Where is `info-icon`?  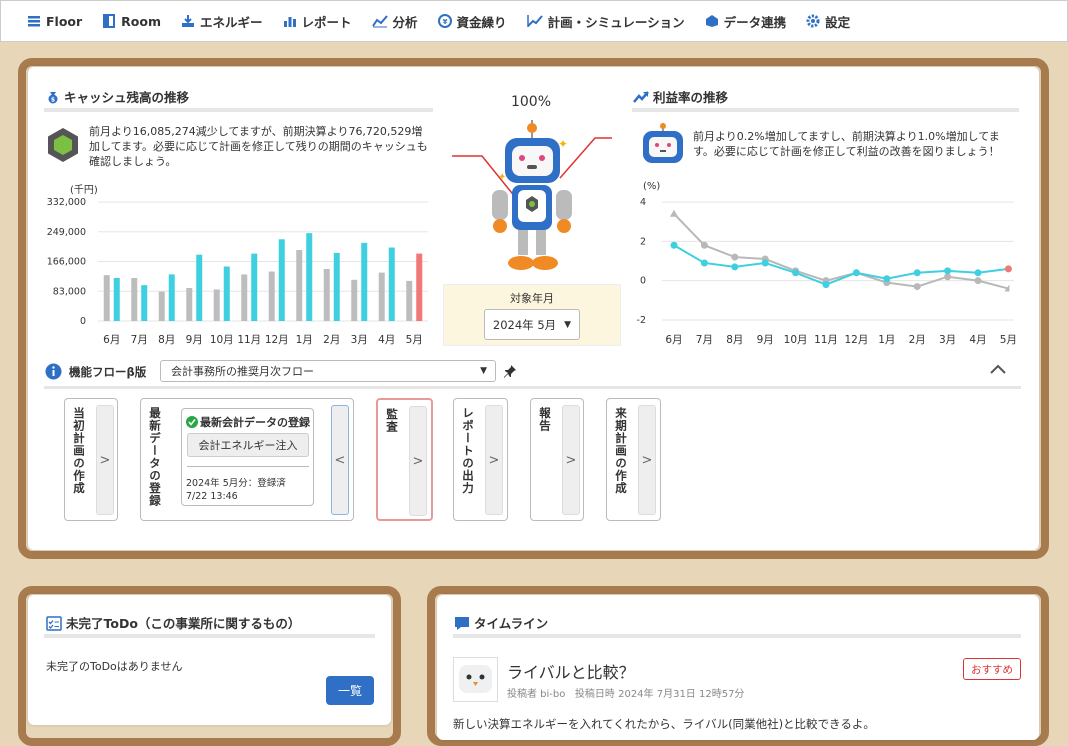
info-icon is located at coordinates (53, 371).